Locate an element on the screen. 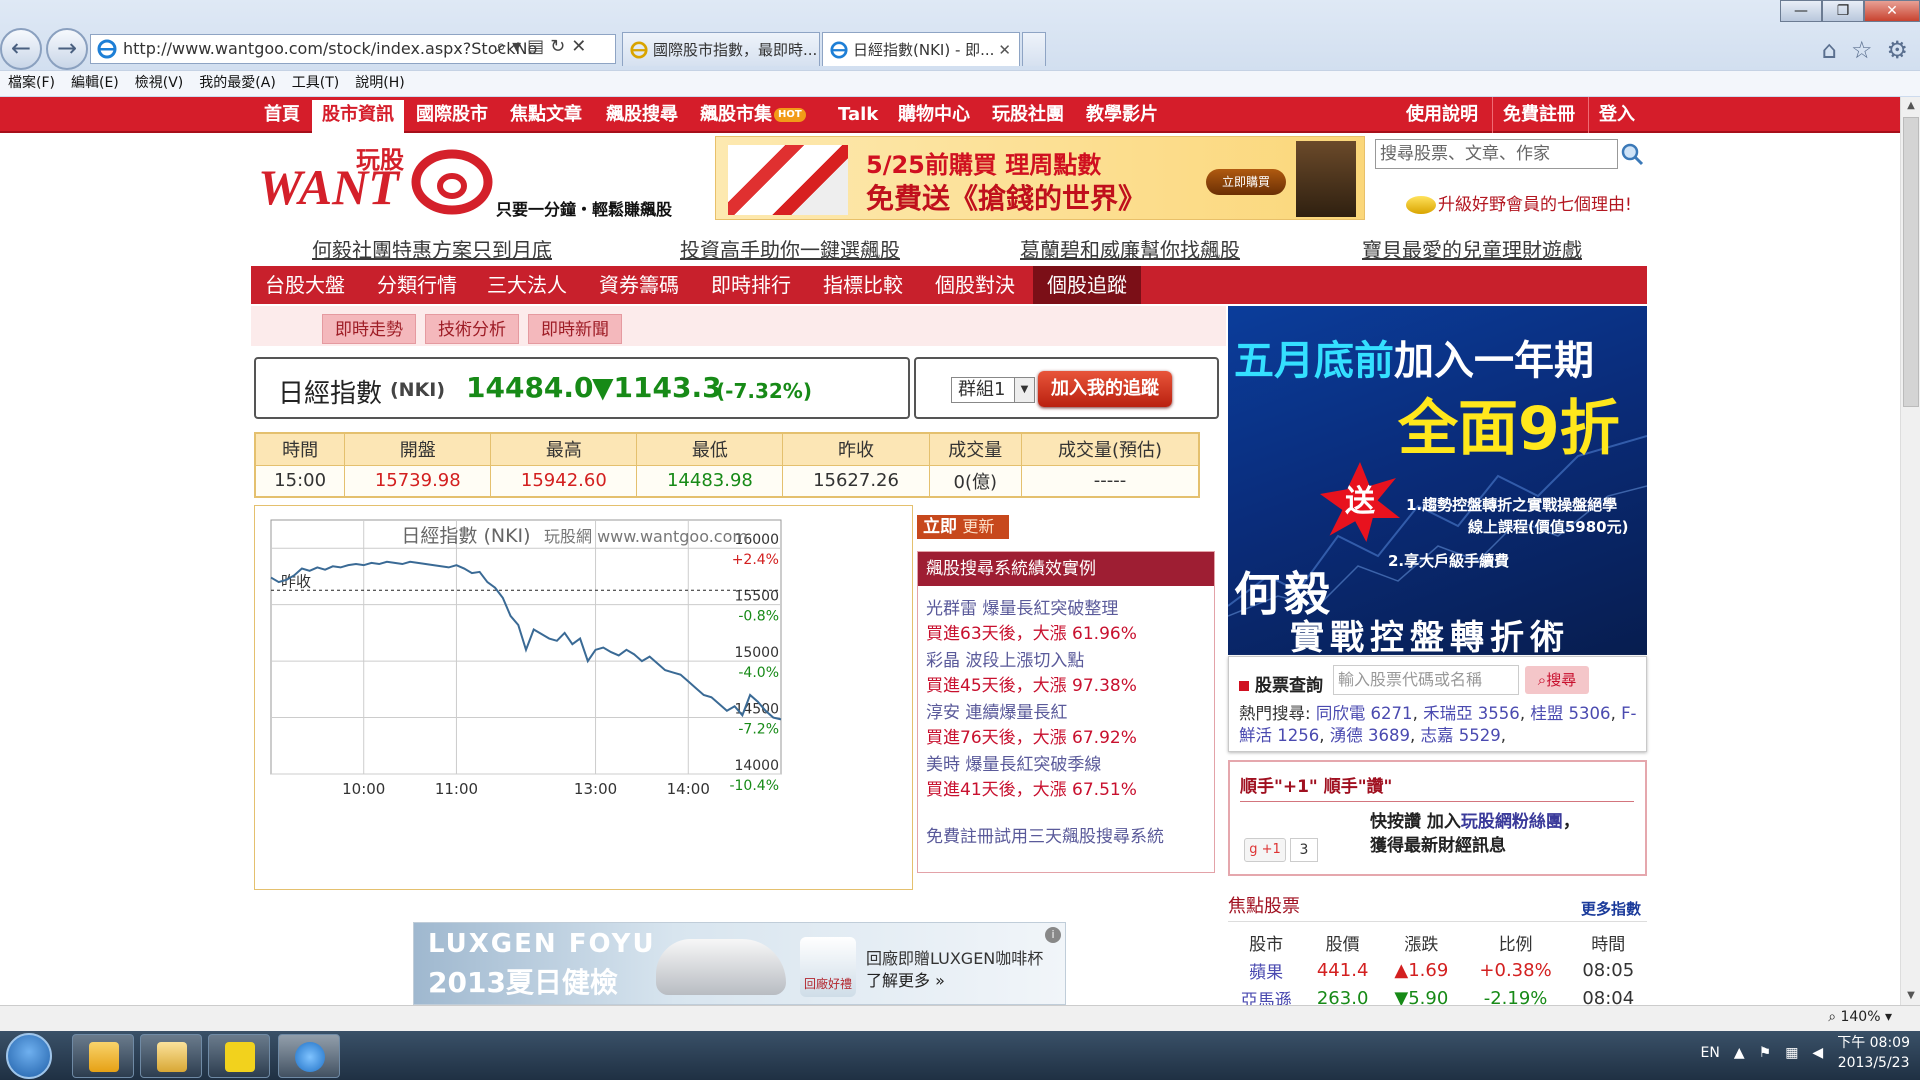 The width and height of the screenshot is (1920, 1080). promo-banner-top: 5/25前購買 理周點數 免費送《搶錢的世界》 立即購買 is located at coordinates (1040, 178).